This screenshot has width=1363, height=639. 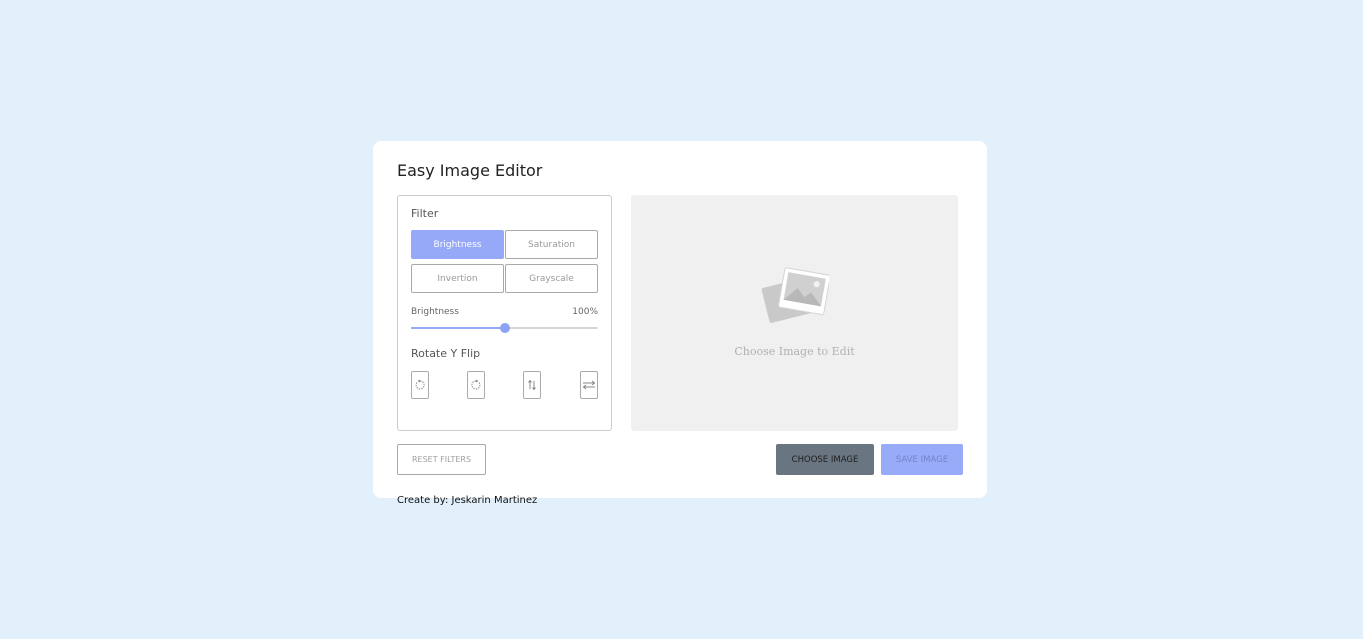 I want to click on rotate-label: Rotate Y Flip, so click(x=446, y=353).